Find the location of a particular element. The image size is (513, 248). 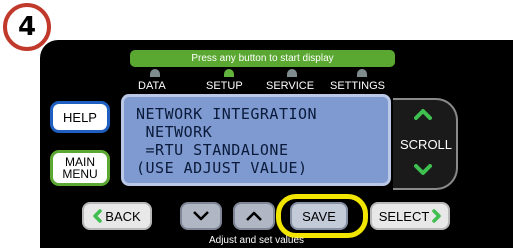

select-button: SELECT is located at coordinates (410, 216).